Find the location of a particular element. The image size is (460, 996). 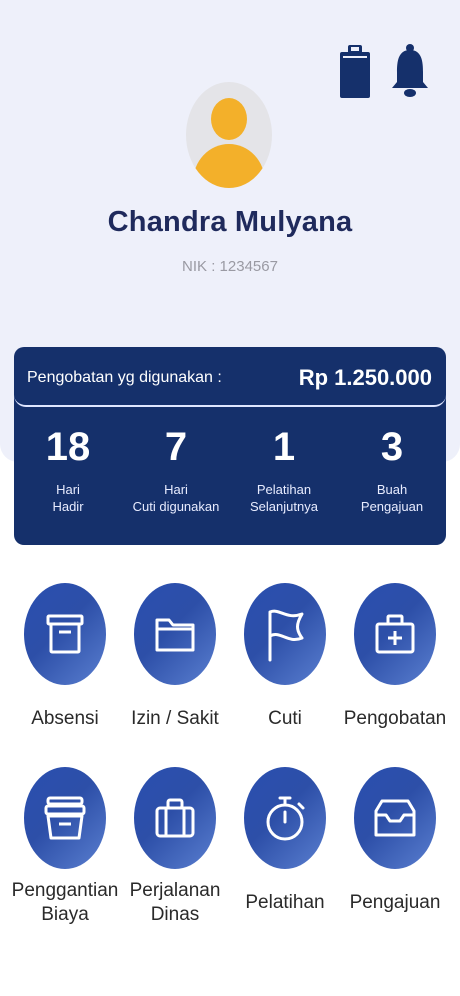

stat-label: Hari Cuti digunakan is located at coordinates (176, 498).